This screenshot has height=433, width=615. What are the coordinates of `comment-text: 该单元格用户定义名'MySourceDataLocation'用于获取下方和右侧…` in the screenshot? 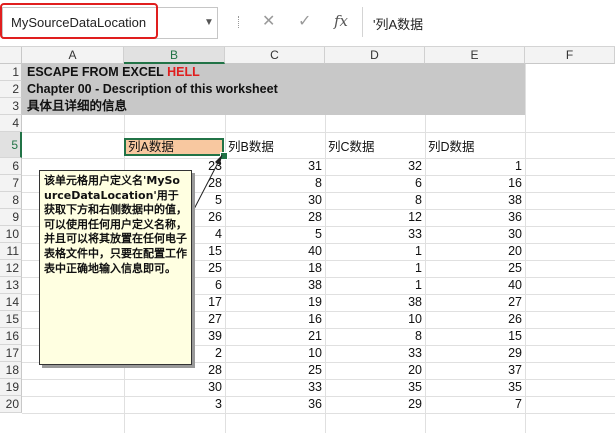 It's located at (115, 224).